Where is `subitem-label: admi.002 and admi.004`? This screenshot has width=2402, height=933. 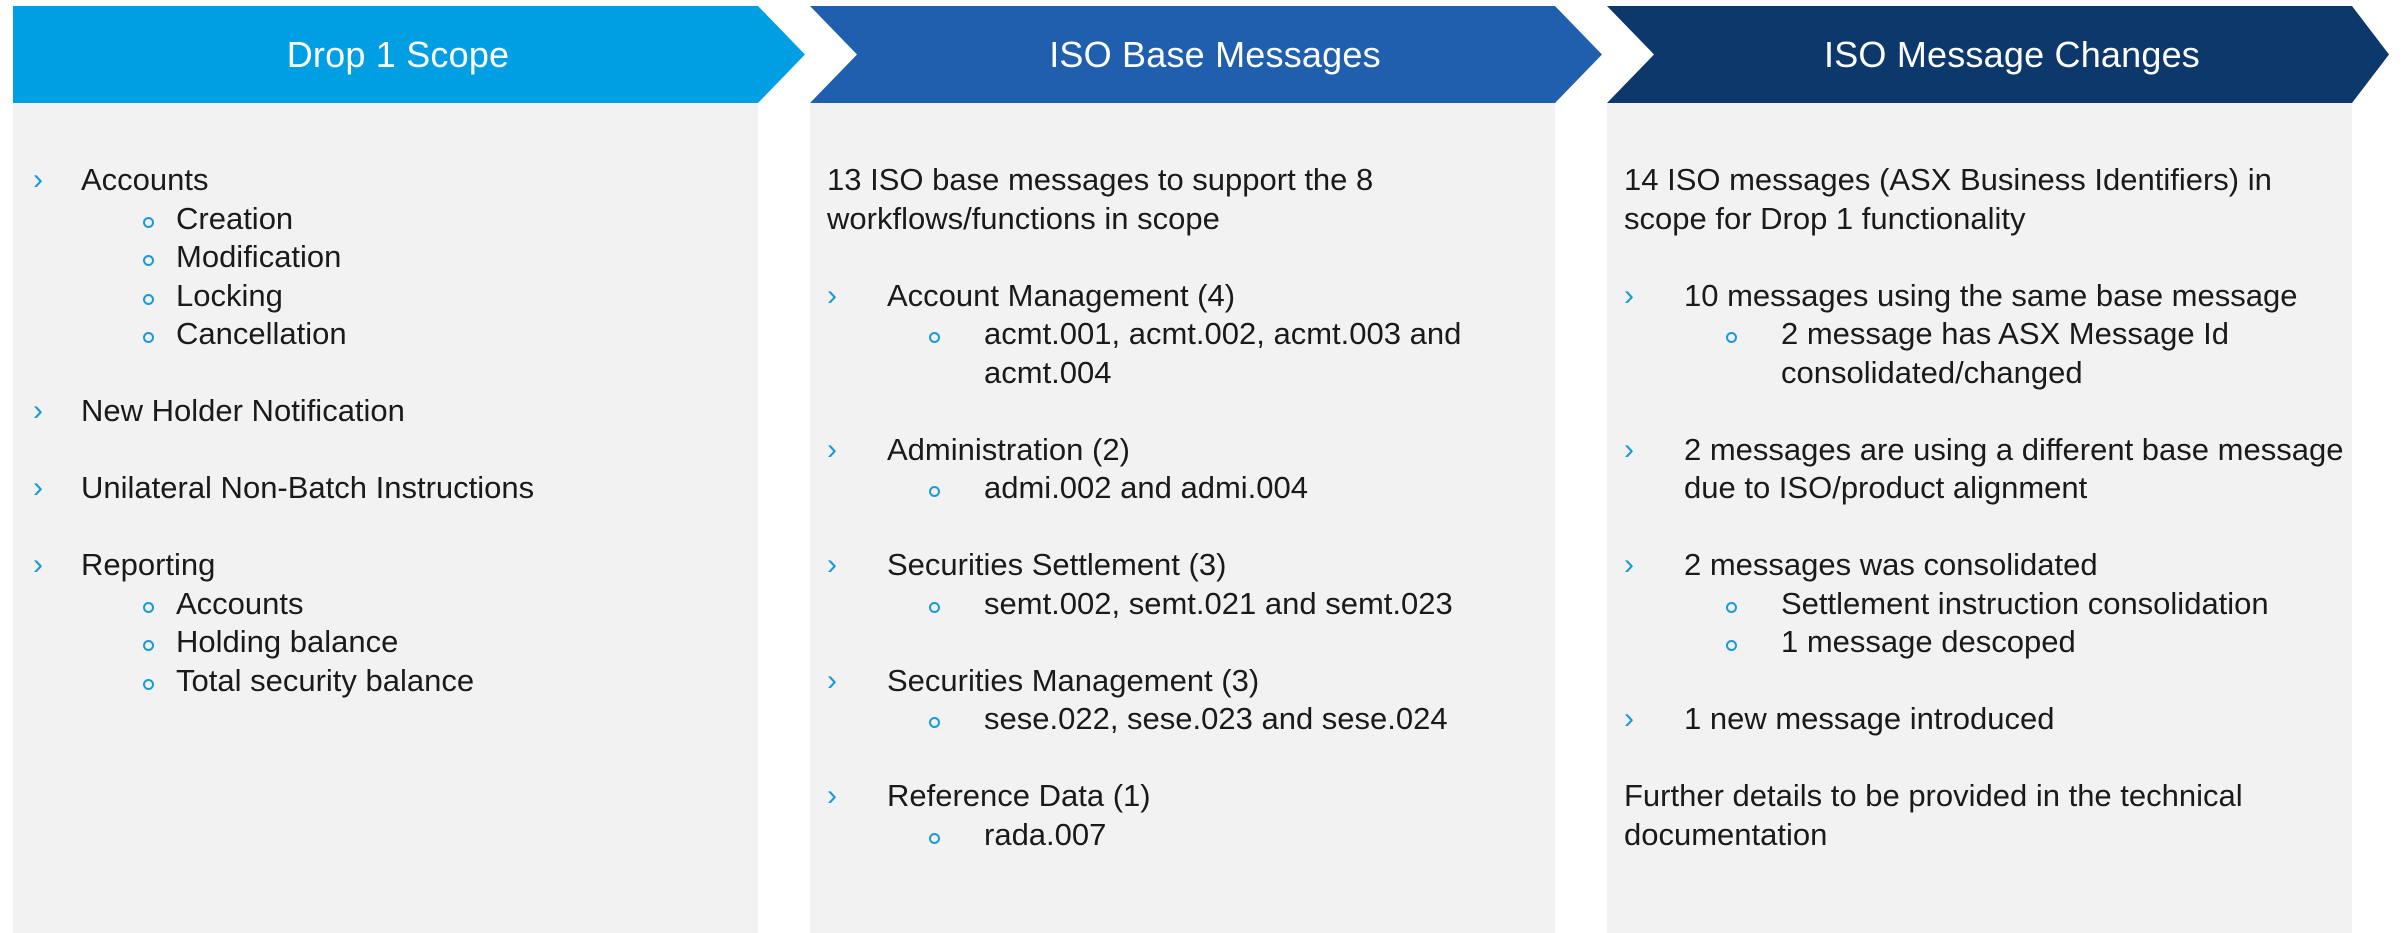 subitem-label: admi.002 and admi.004 is located at coordinates (1146, 487).